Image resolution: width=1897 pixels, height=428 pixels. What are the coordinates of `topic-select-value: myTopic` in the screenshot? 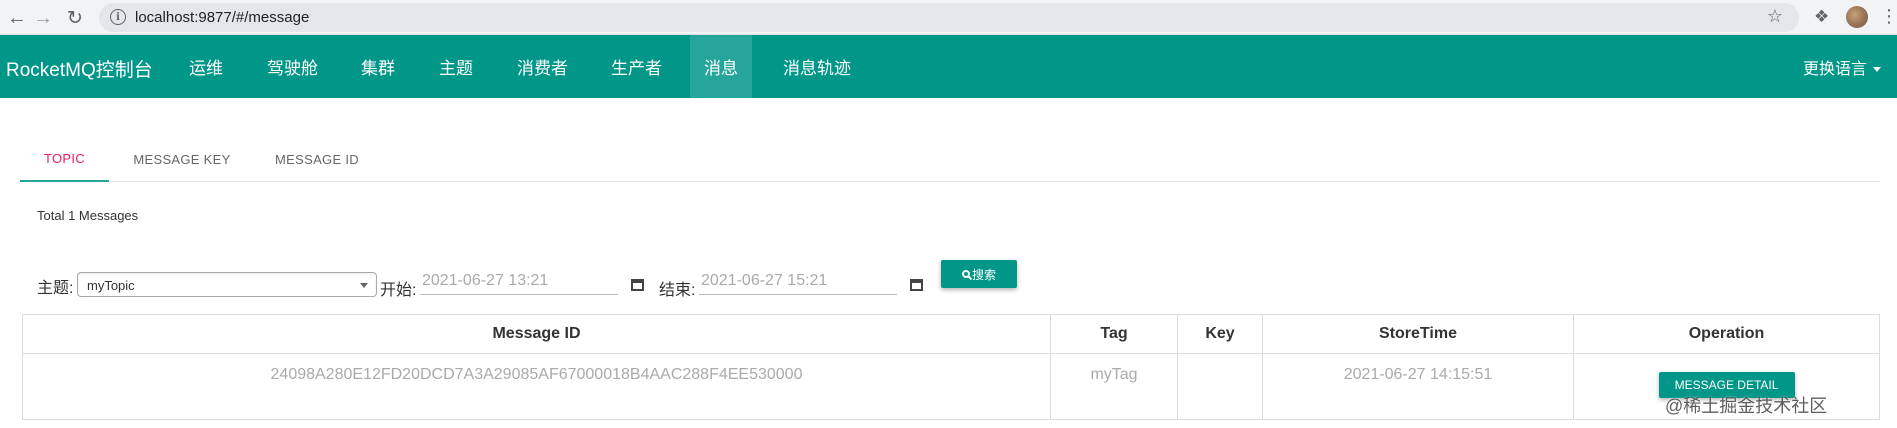 It's located at (111, 285).